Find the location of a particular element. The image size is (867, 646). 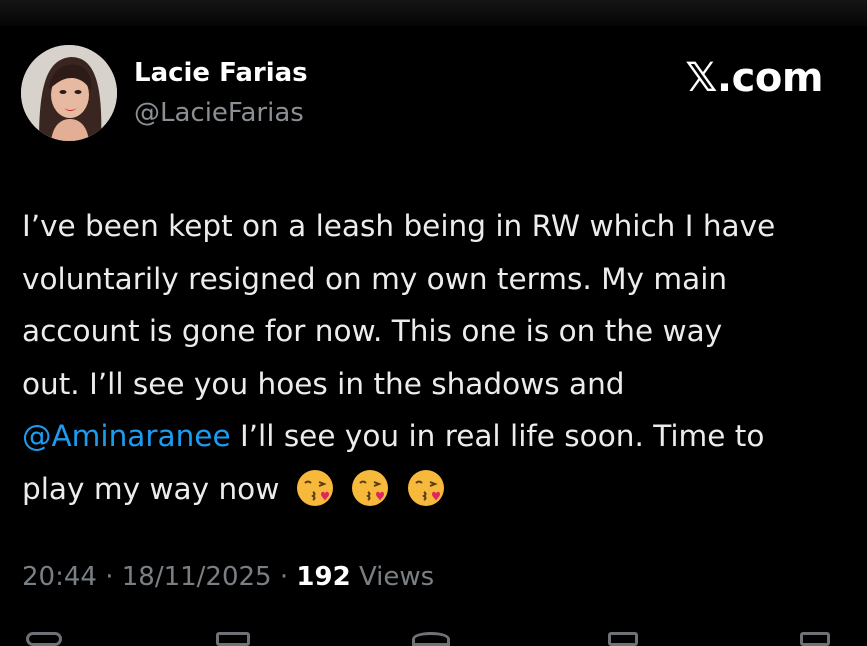

bookmark-icon is located at coordinates (623, 639).